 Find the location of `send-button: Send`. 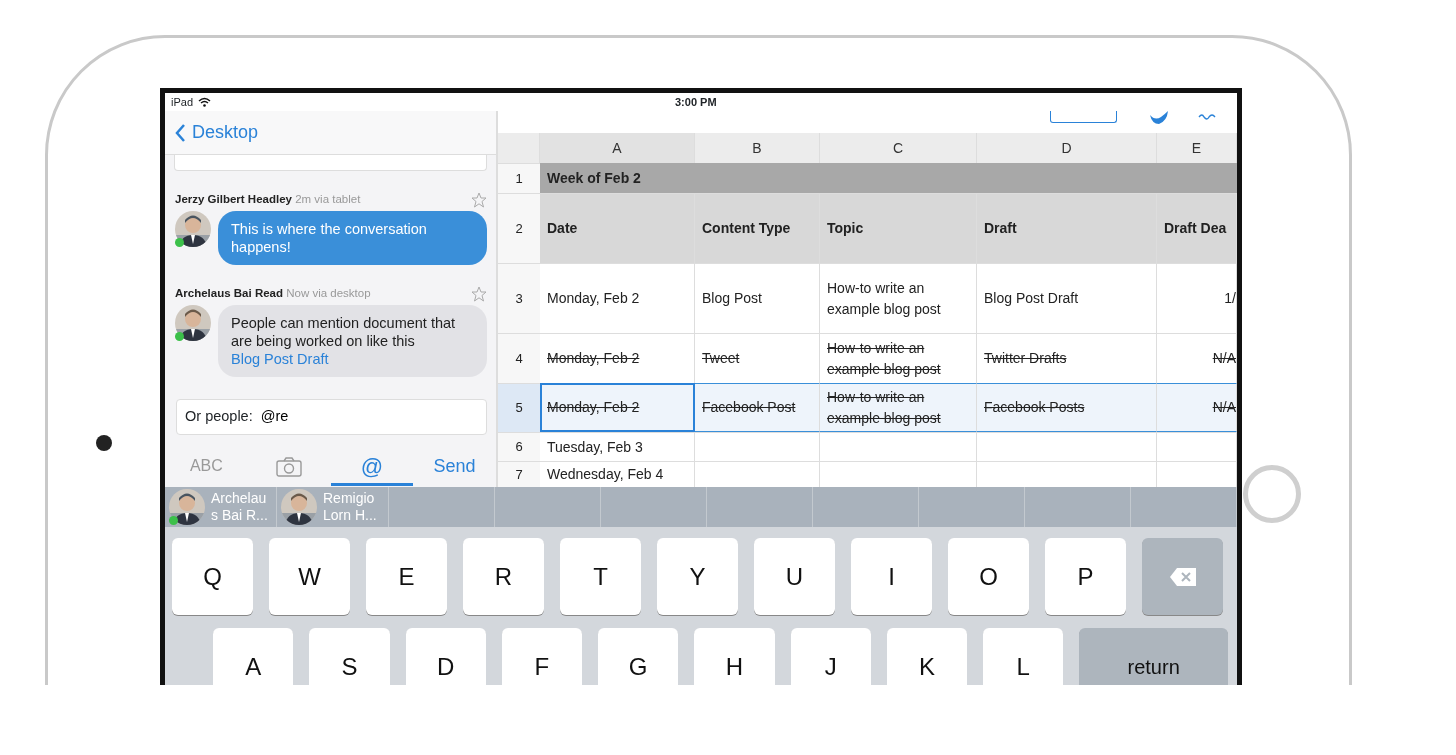

send-button: Send is located at coordinates (454, 467).